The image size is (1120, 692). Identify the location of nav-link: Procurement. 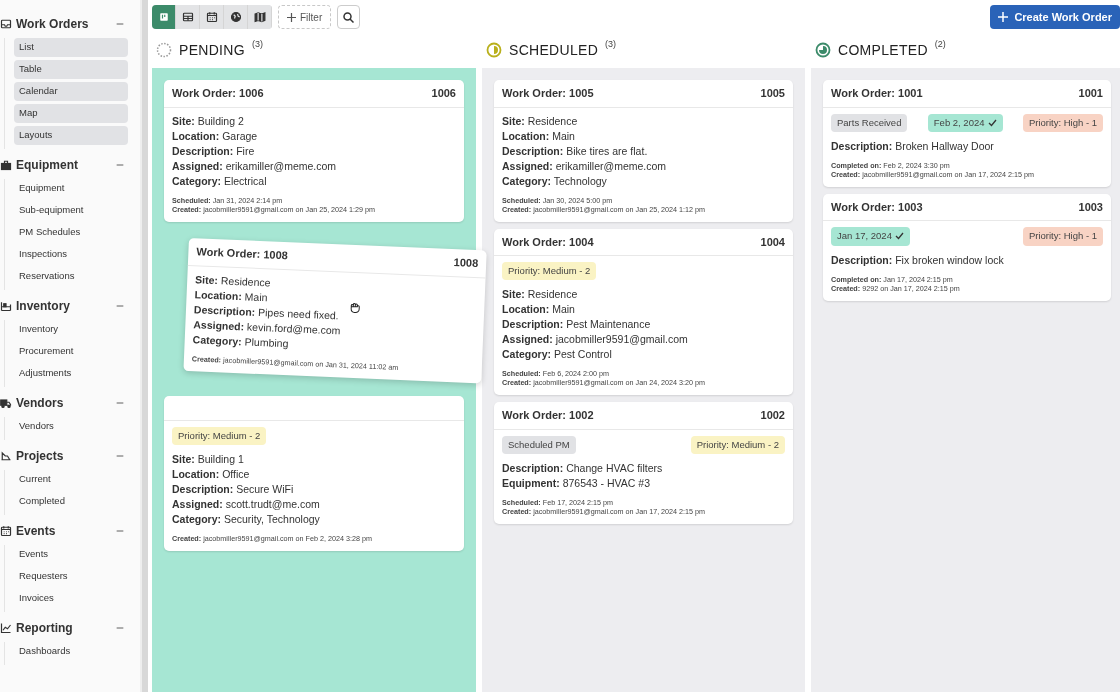
(71, 351).